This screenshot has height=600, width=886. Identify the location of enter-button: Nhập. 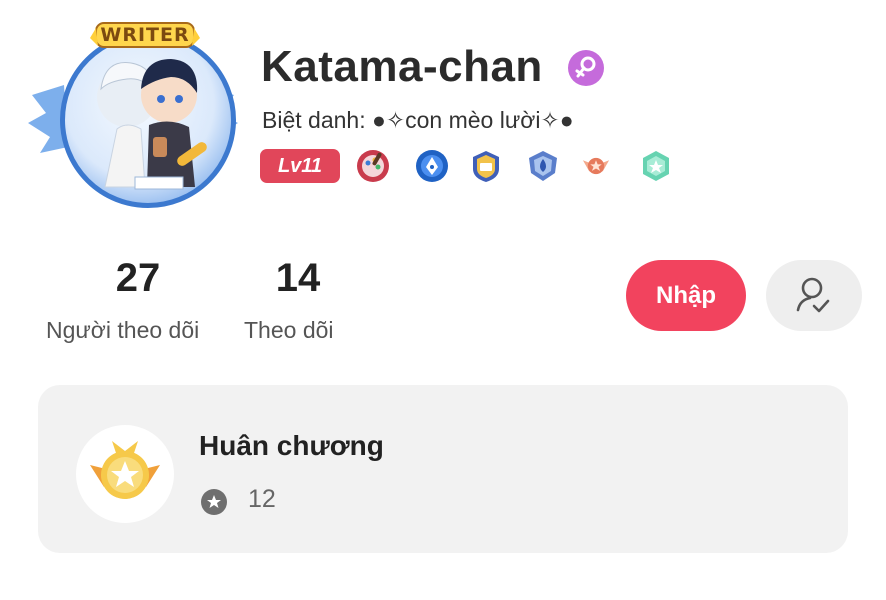
(686, 295).